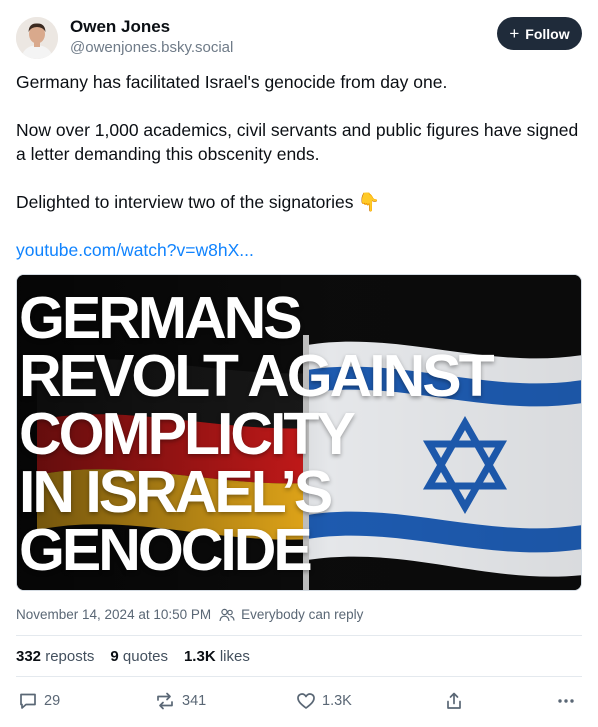  Describe the element at coordinates (39, 701) in the screenshot. I see `reply-button: 29` at that location.